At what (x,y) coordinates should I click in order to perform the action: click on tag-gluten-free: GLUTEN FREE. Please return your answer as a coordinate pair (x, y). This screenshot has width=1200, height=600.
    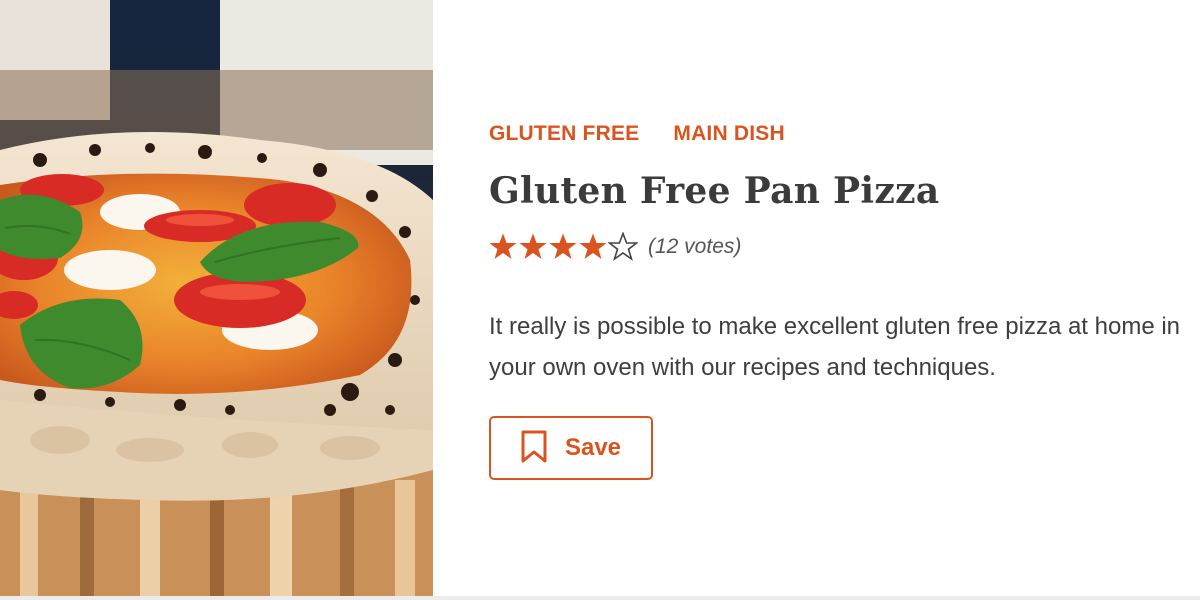
    Looking at the image, I should click on (564, 133).